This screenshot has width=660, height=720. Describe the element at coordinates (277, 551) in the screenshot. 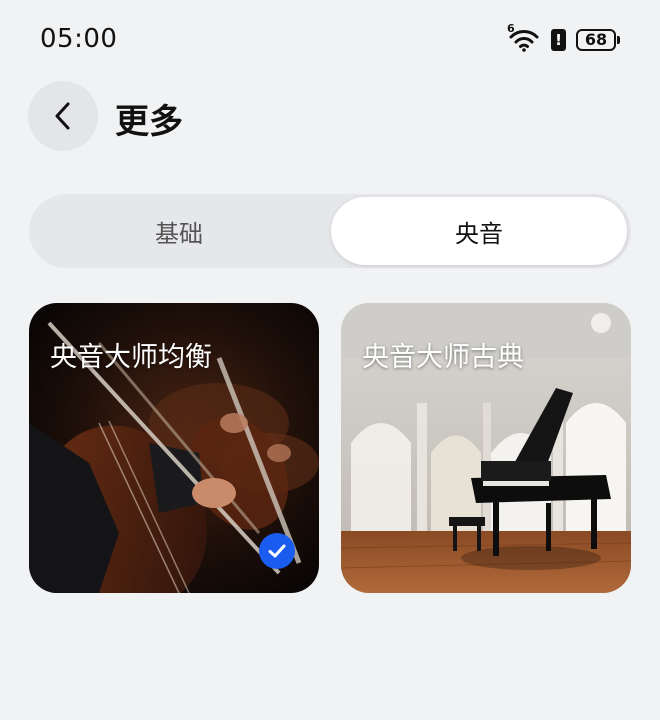

I see `selected-check-icon` at that location.